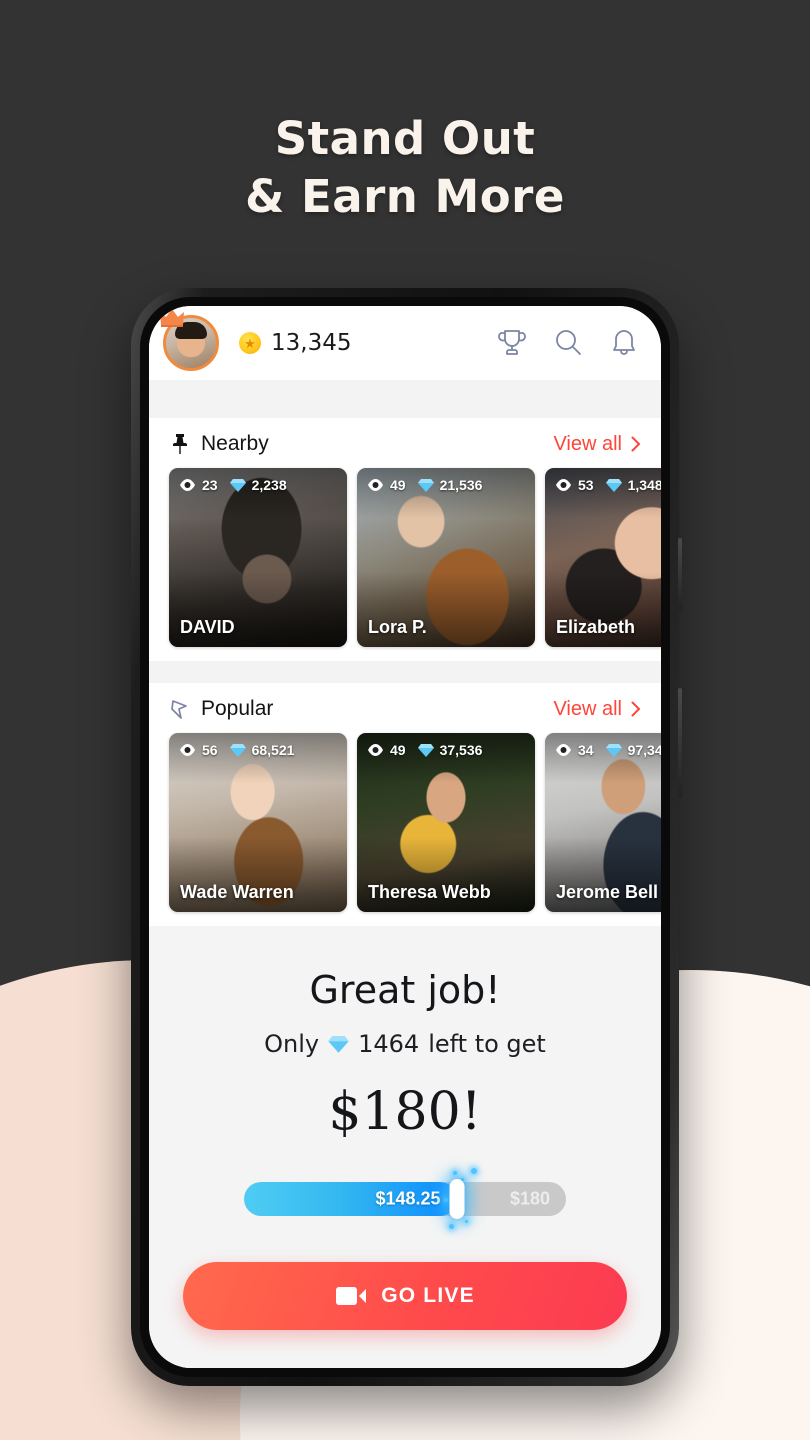 The image size is (810, 1440). Describe the element at coordinates (680, 743) in the screenshot. I see `phone-side-button-power` at that location.